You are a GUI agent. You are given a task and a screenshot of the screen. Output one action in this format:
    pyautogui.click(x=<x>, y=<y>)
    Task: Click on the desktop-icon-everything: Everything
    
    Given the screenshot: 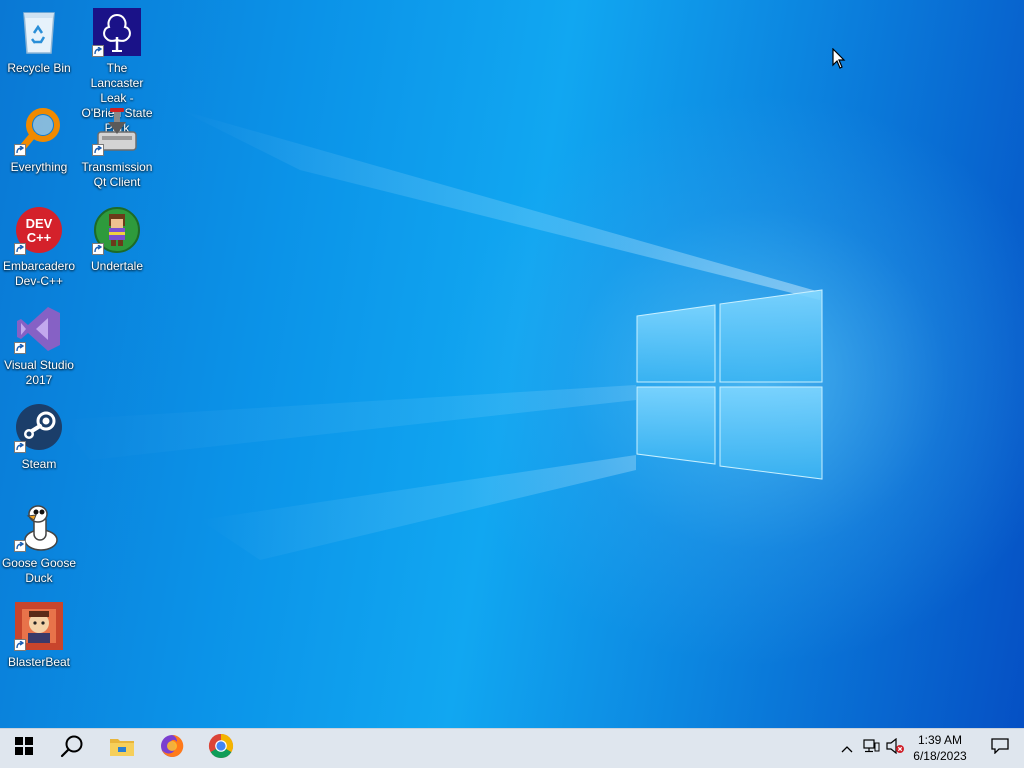 What is the action you would take?
    pyautogui.click(x=39, y=140)
    